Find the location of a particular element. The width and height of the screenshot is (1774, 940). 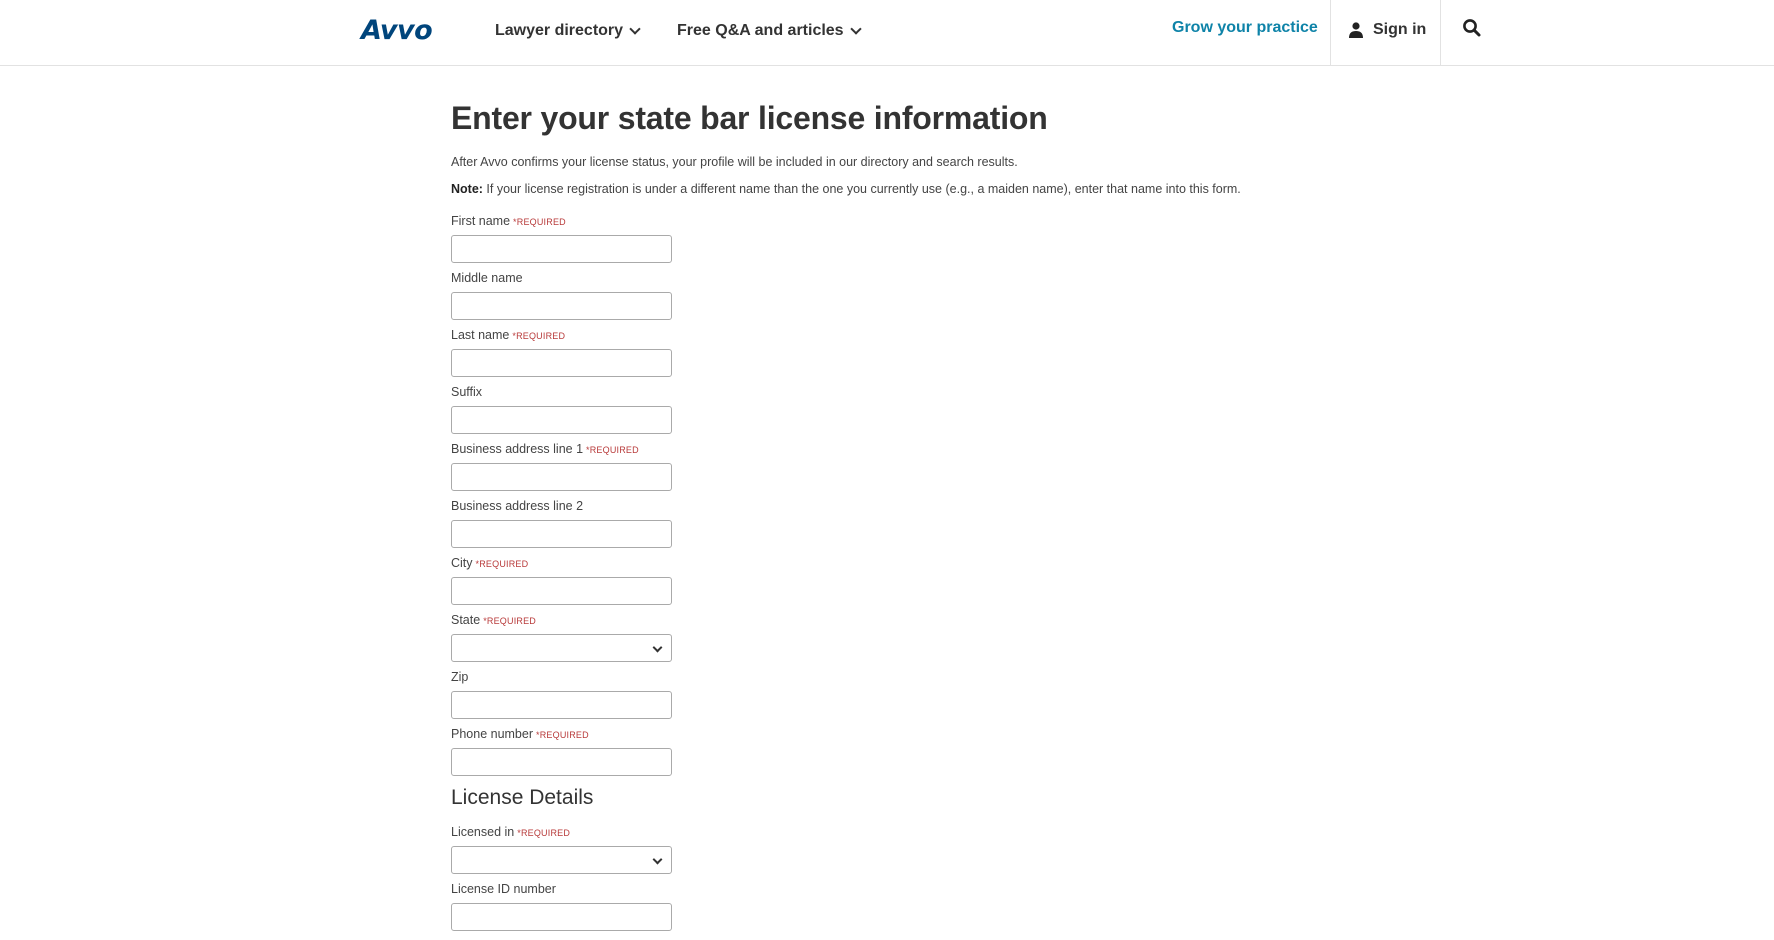

address-line-2-input is located at coordinates (561, 534).